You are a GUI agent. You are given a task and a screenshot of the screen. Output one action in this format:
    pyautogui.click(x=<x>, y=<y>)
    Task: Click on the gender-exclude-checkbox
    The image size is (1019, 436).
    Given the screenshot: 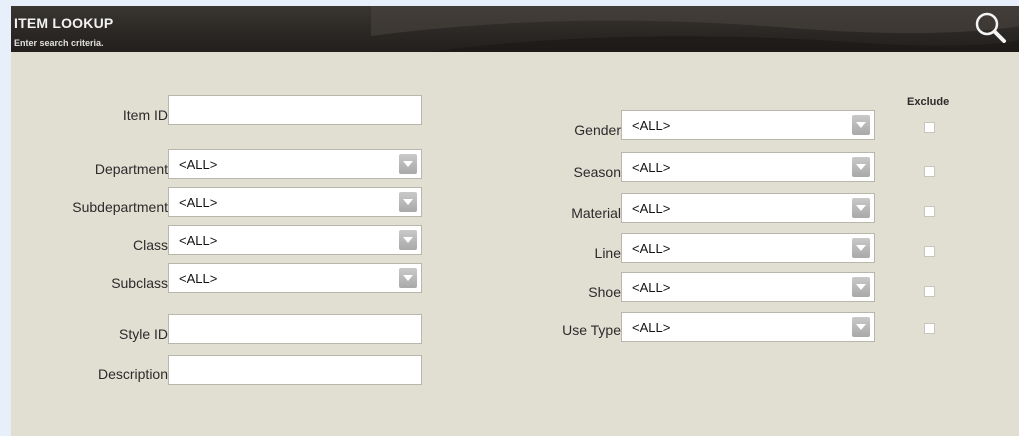 What is the action you would take?
    pyautogui.click(x=929, y=127)
    